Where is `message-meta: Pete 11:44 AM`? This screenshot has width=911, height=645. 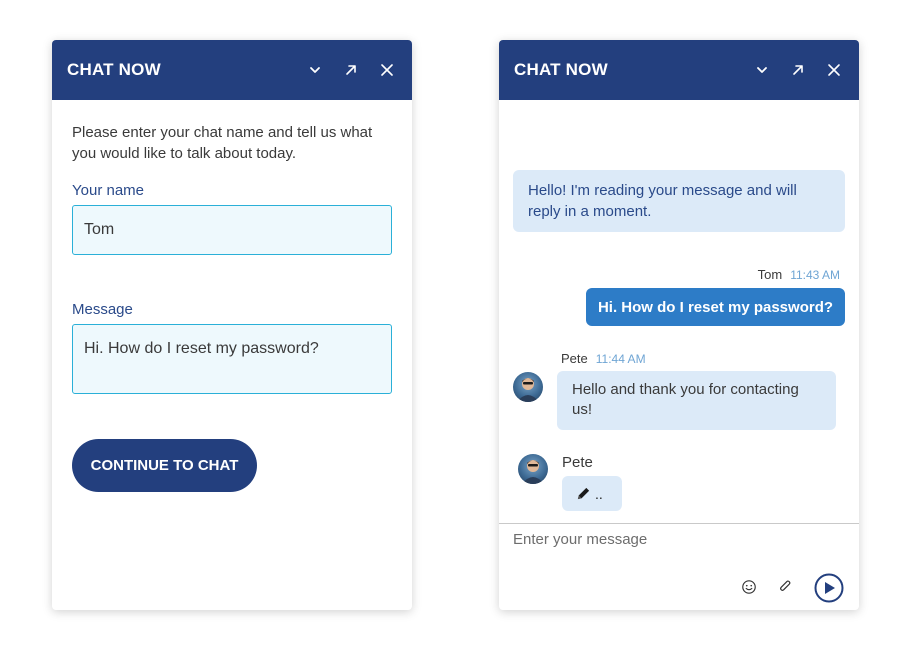 message-meta: Pete 11:44 AM is located at coordinates (603, 358).